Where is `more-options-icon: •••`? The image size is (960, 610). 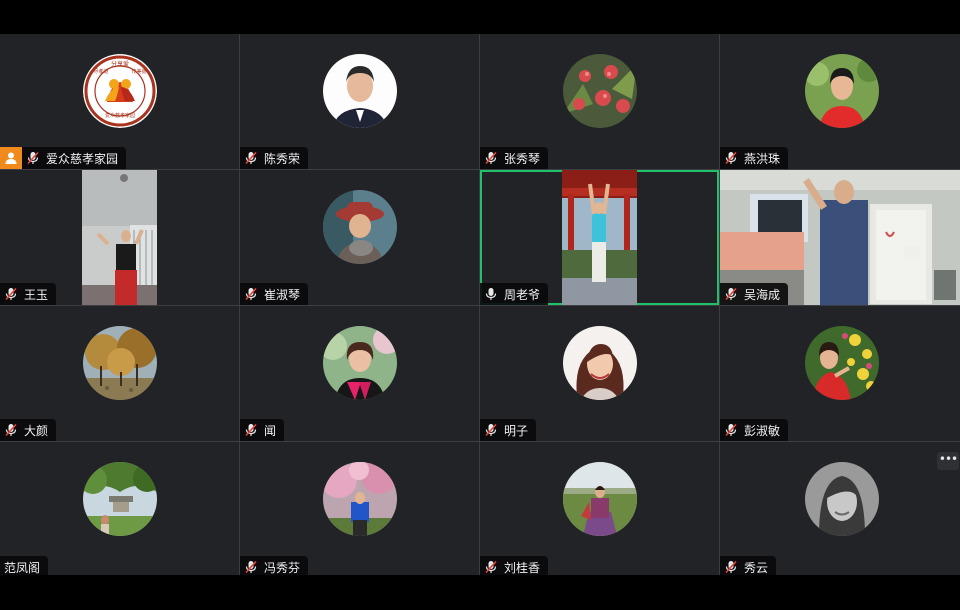 more-options-icon: ••• is located at coordinates (948, 461).